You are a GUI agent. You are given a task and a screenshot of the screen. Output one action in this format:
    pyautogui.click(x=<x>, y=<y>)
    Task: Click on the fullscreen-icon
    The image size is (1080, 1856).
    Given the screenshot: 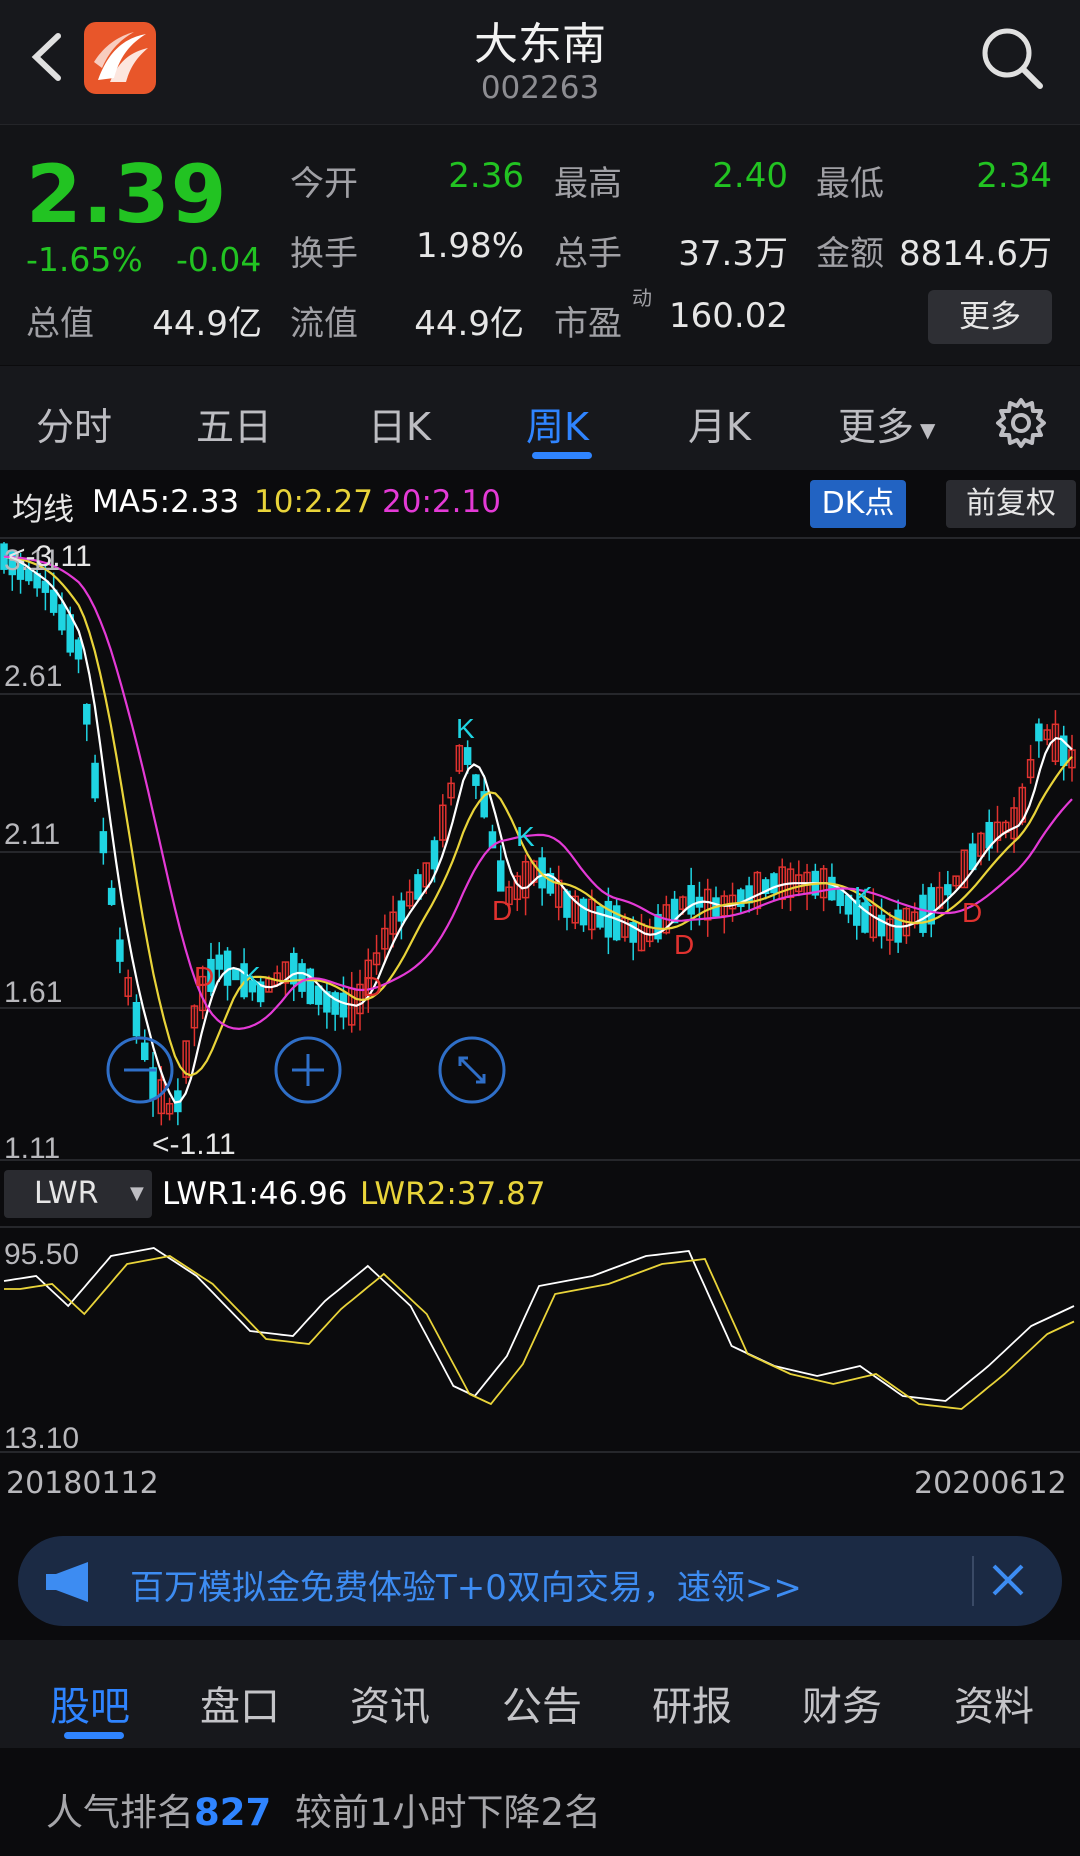 What is the action you would take?
    pyautogui.click(x=472, y=1070)
    